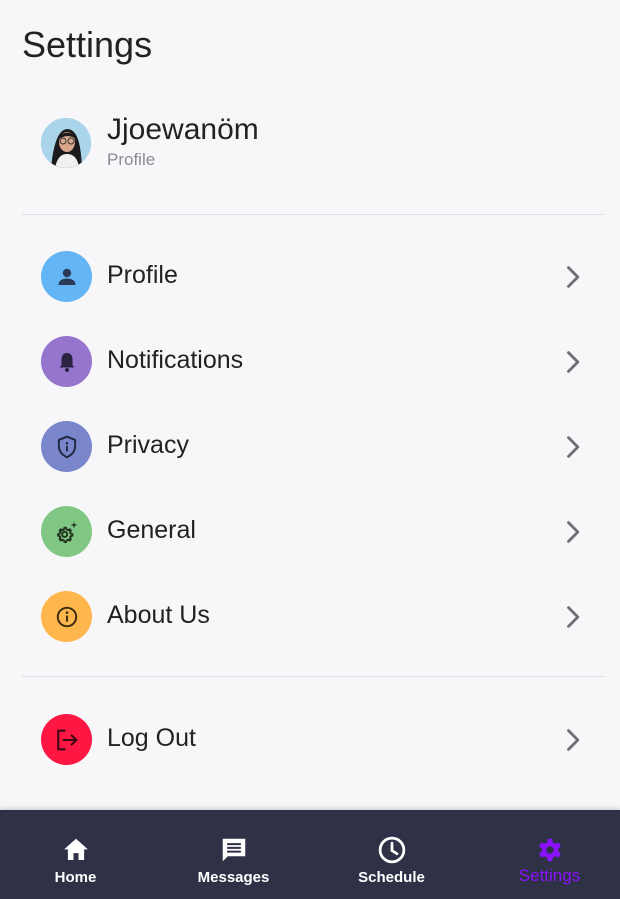  I want to click on settings-item-profile: Profile, so click(313, 277).